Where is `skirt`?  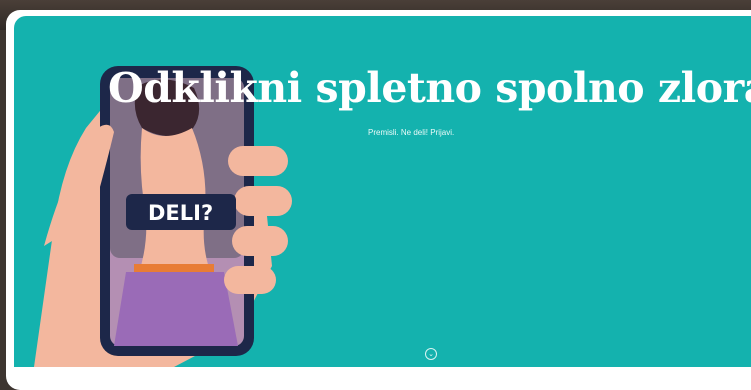 skirt is located at coordinates (176, 309).